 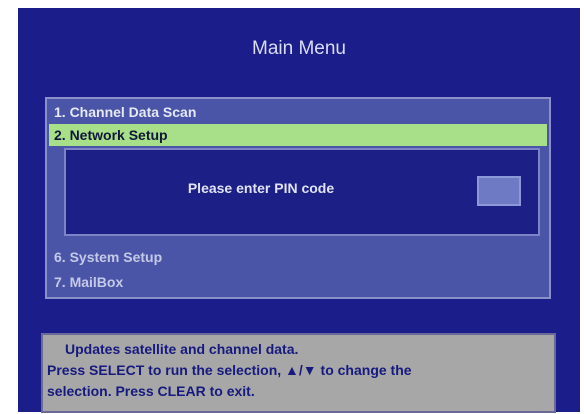 I want to click on help-line-exit: selection. Press CLEAR to exit., so click(x=151, y=391).